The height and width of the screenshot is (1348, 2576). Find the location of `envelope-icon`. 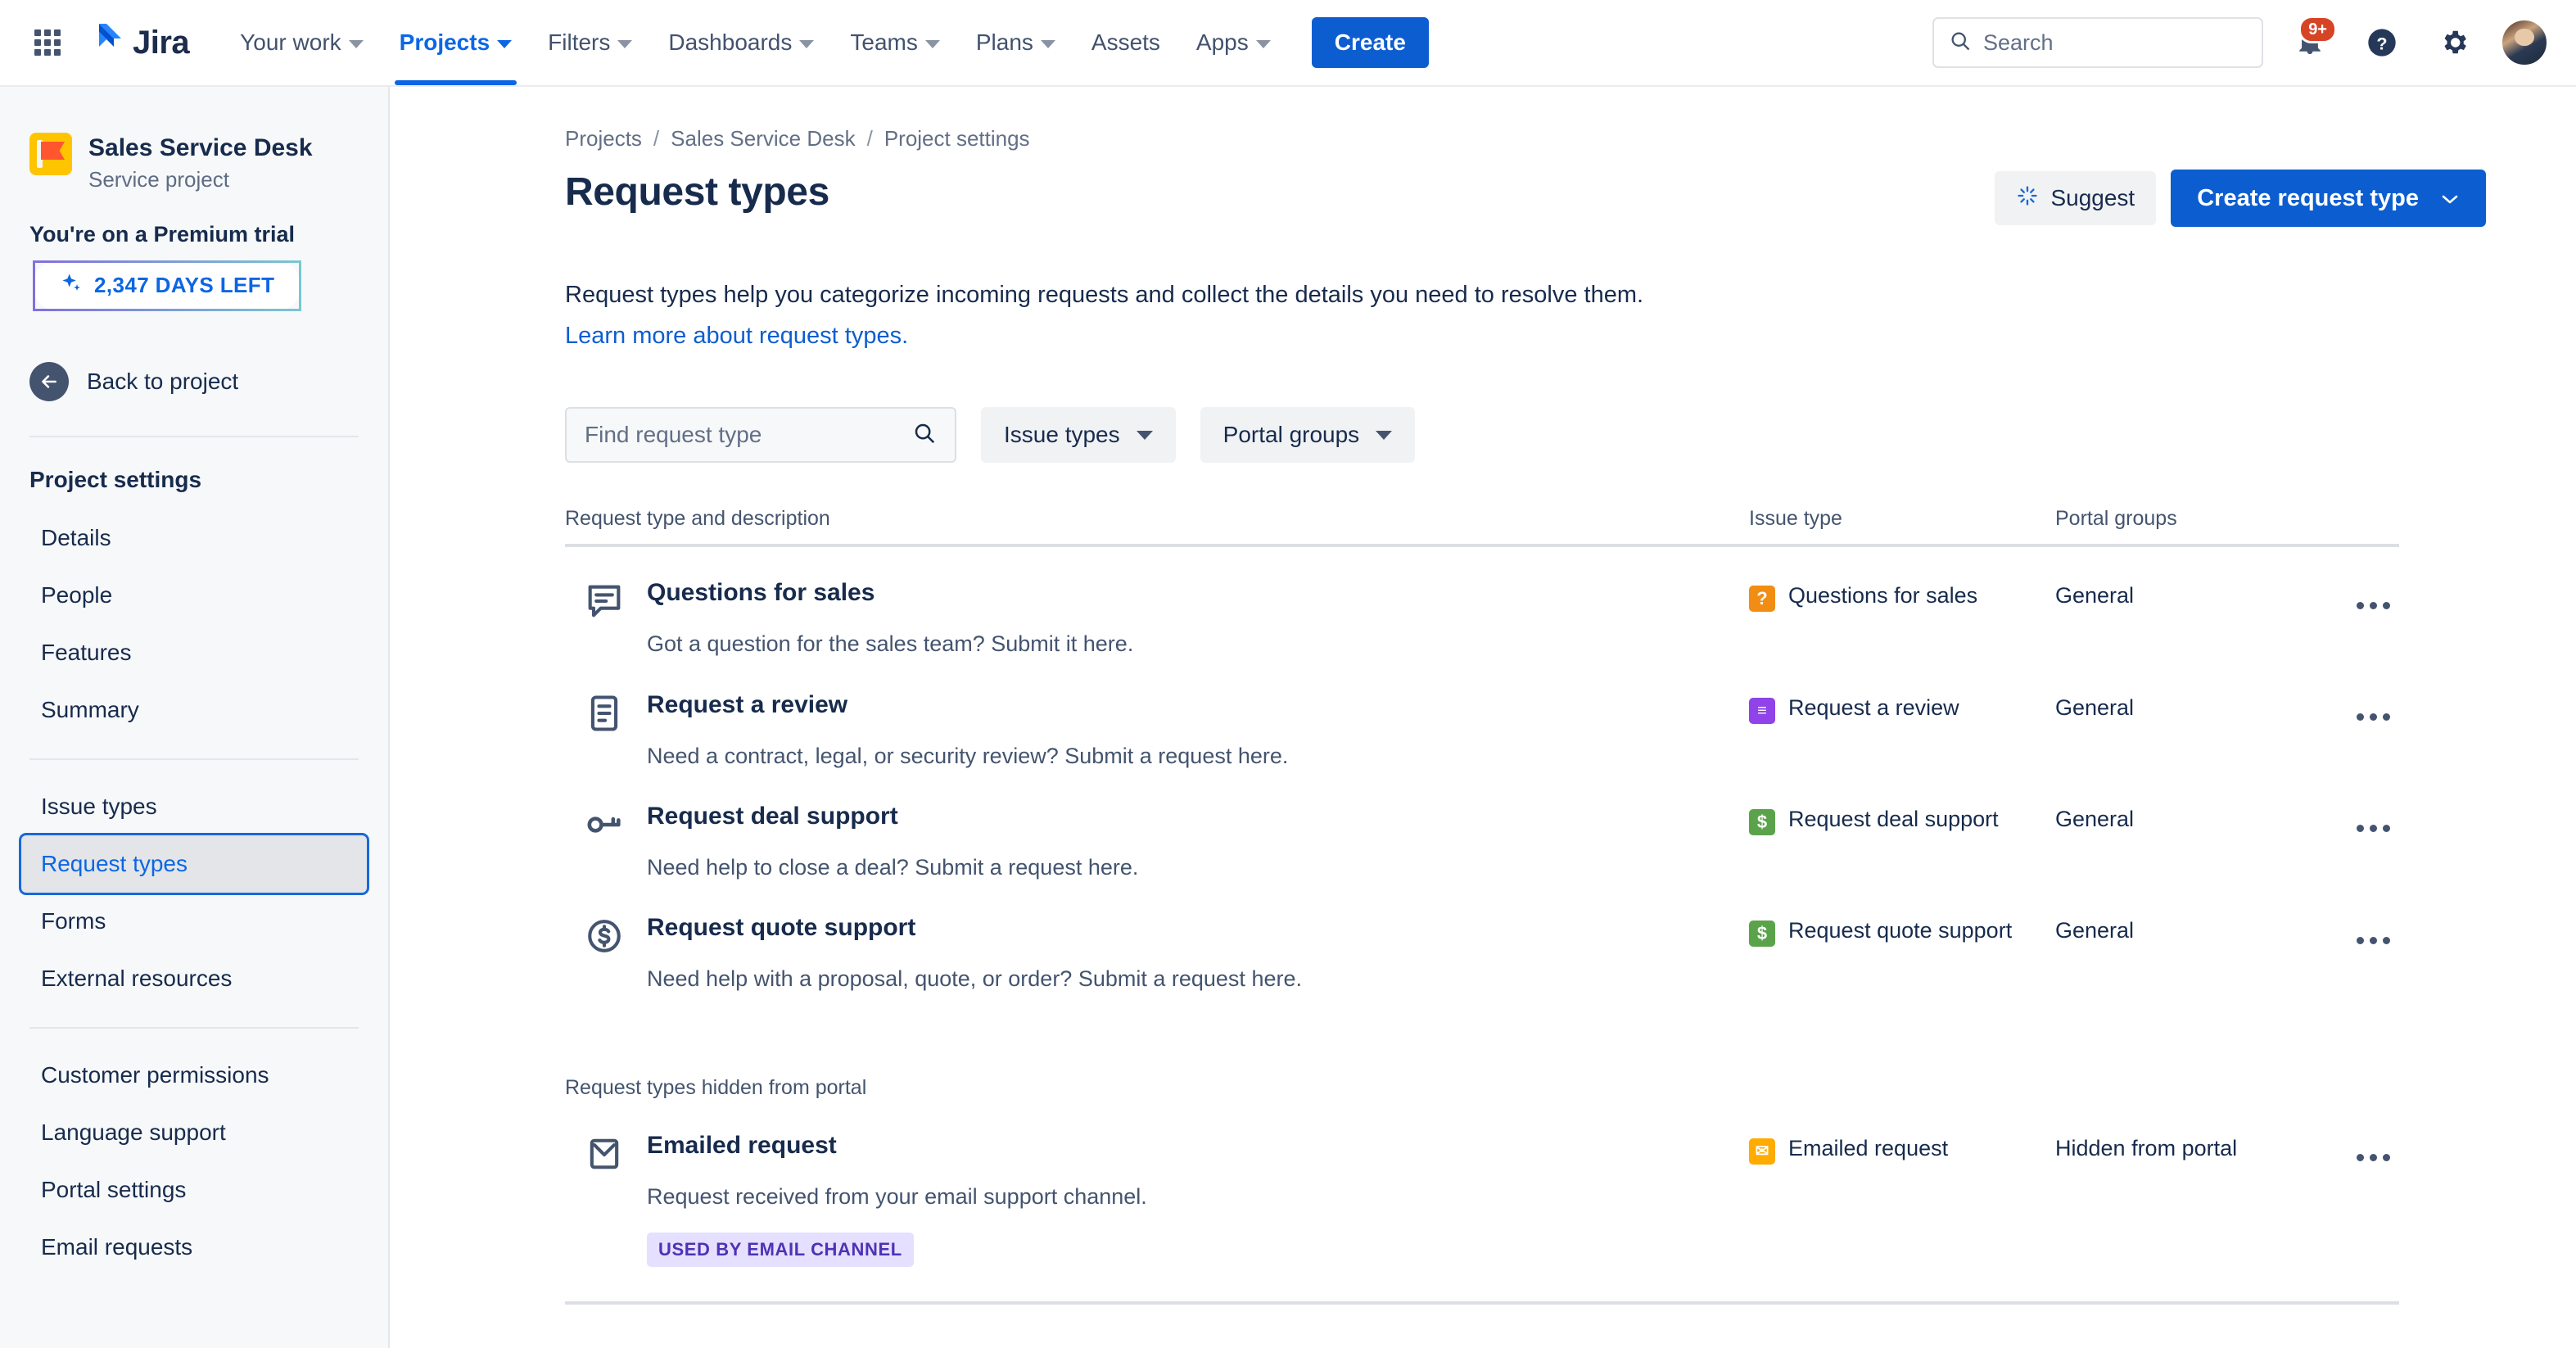

envelope-icon is located at coordinates (604, 1154).